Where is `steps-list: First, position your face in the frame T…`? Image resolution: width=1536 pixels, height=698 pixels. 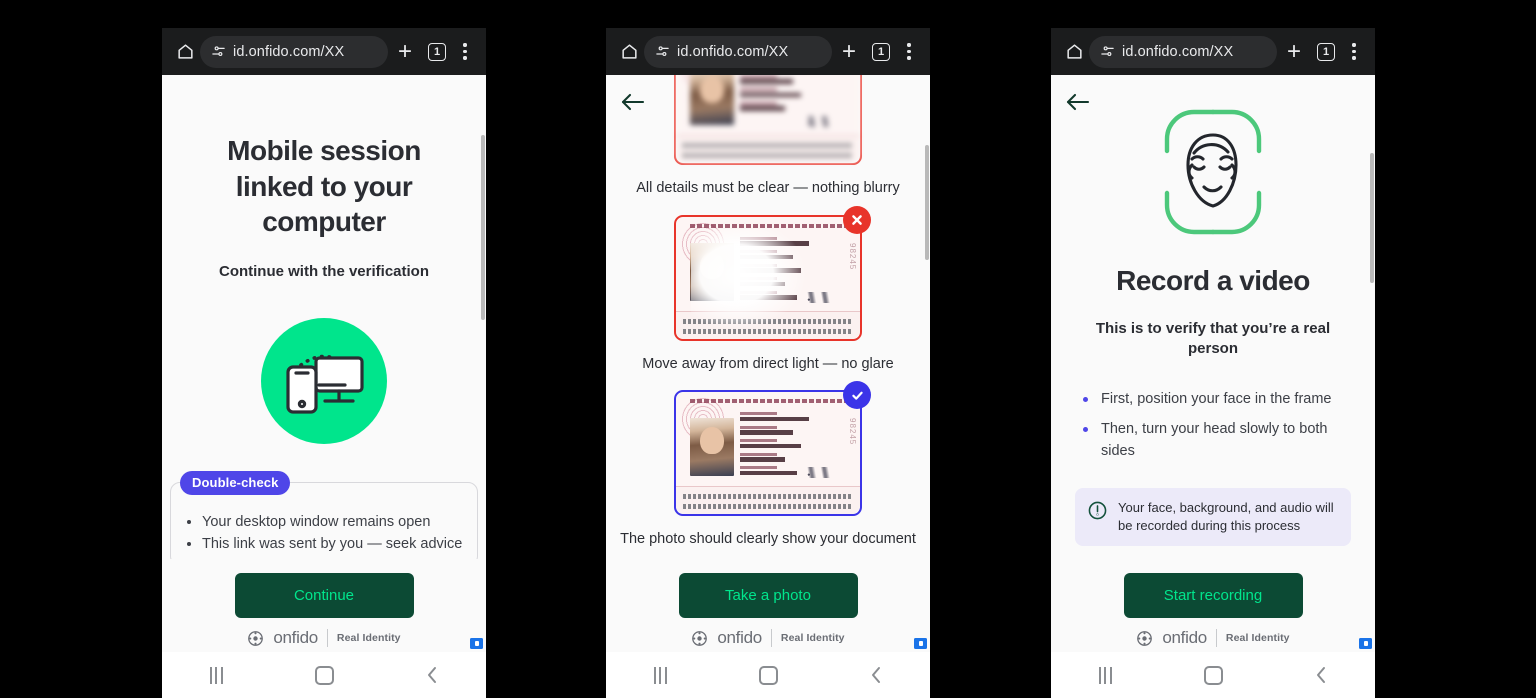
steps-list: First, position your face in the frame T… is located at coordinates (1213, 425).